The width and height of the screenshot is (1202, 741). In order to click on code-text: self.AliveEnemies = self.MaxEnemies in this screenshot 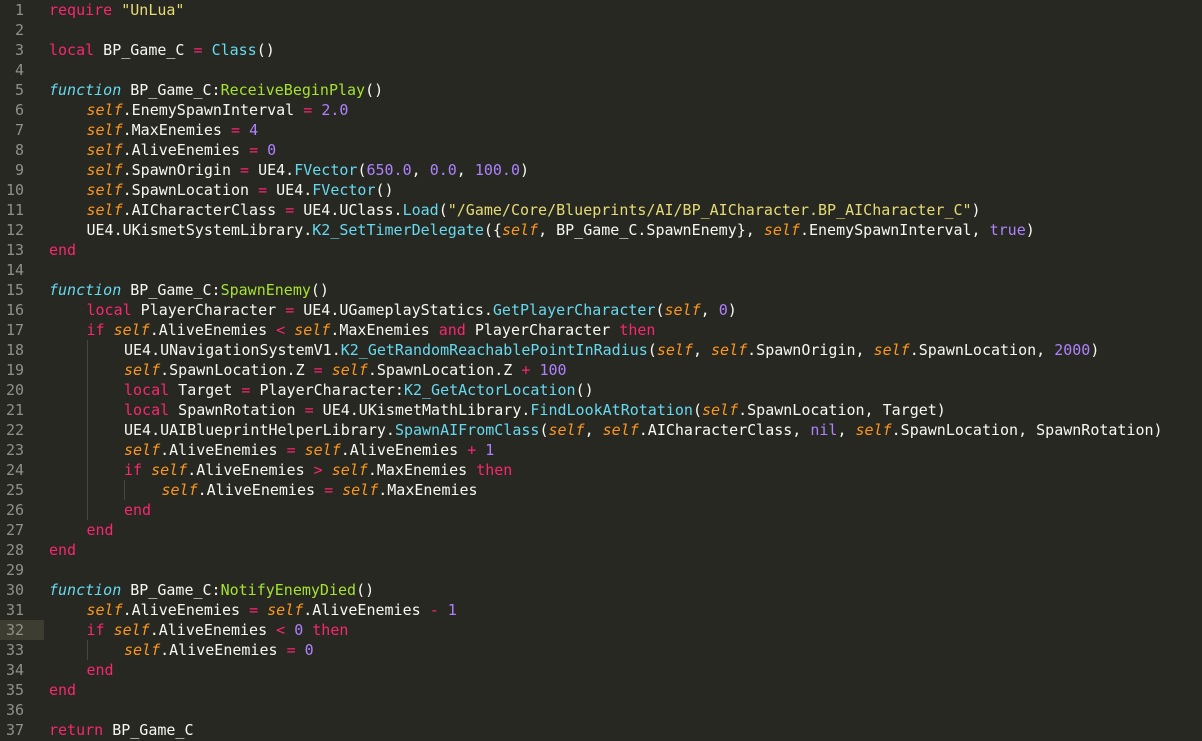, I will do `click(320, 490)`.